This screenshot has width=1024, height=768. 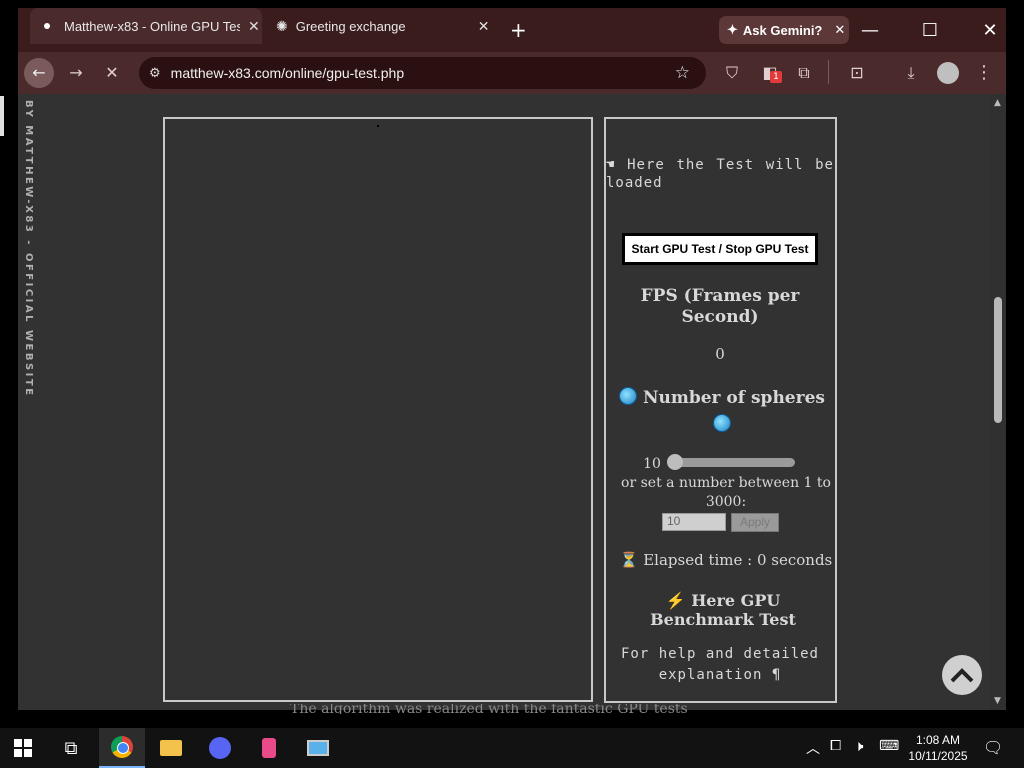 I want to click on chevron-up-icon, so click(x=962, y=675).